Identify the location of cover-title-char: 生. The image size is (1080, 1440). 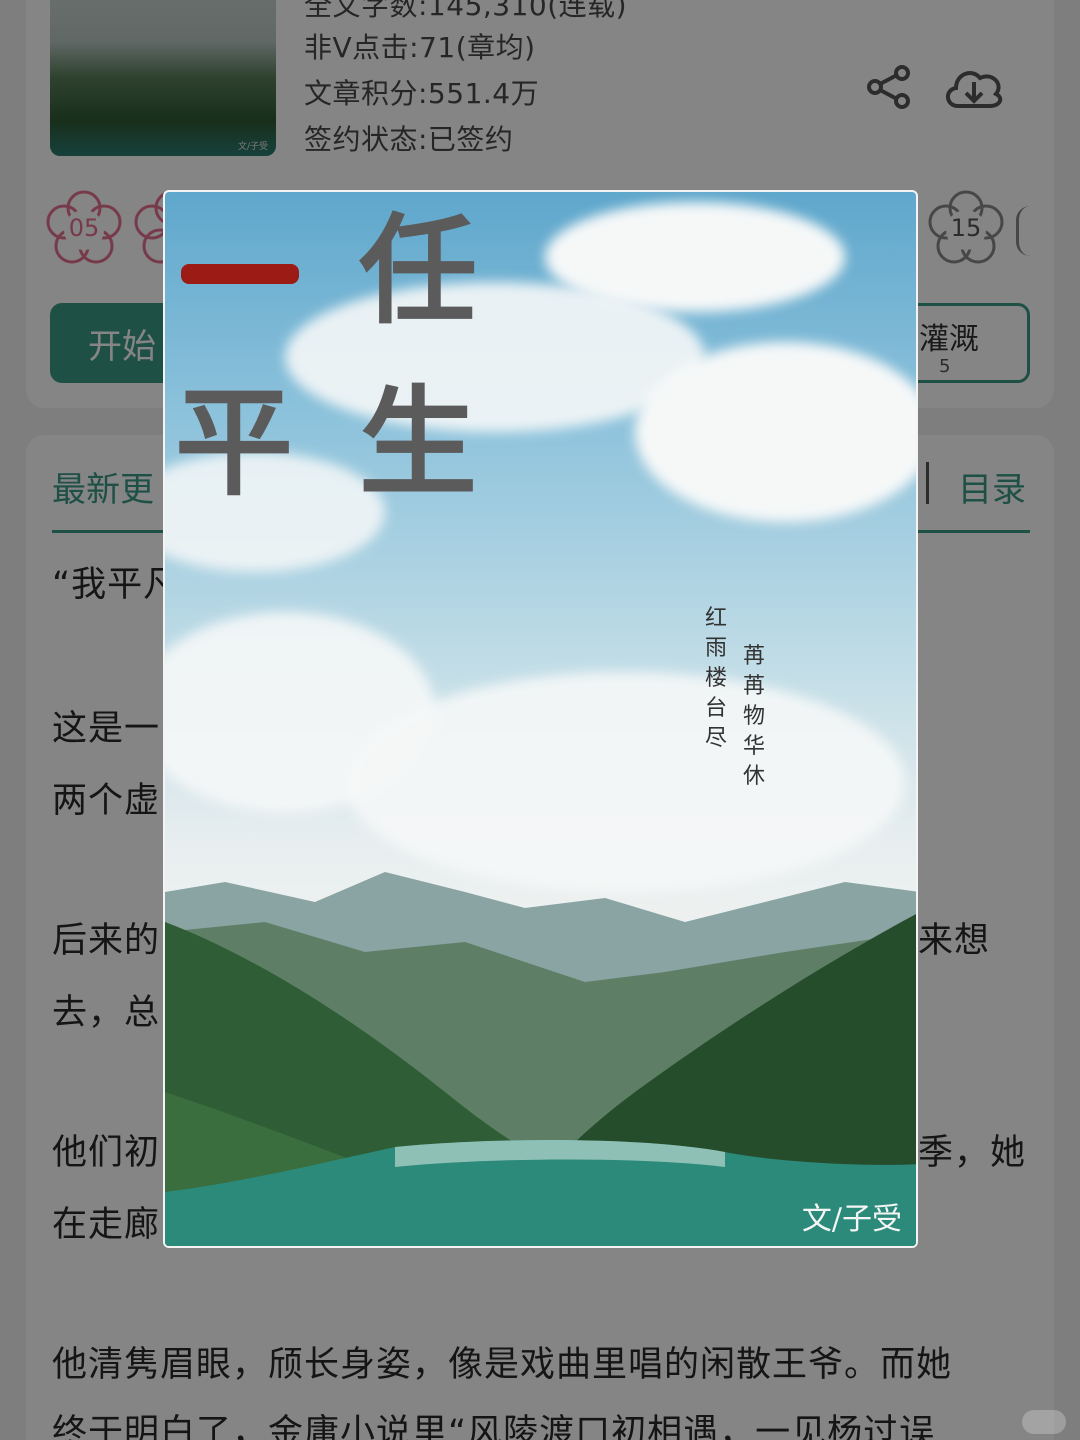
(418, 442).